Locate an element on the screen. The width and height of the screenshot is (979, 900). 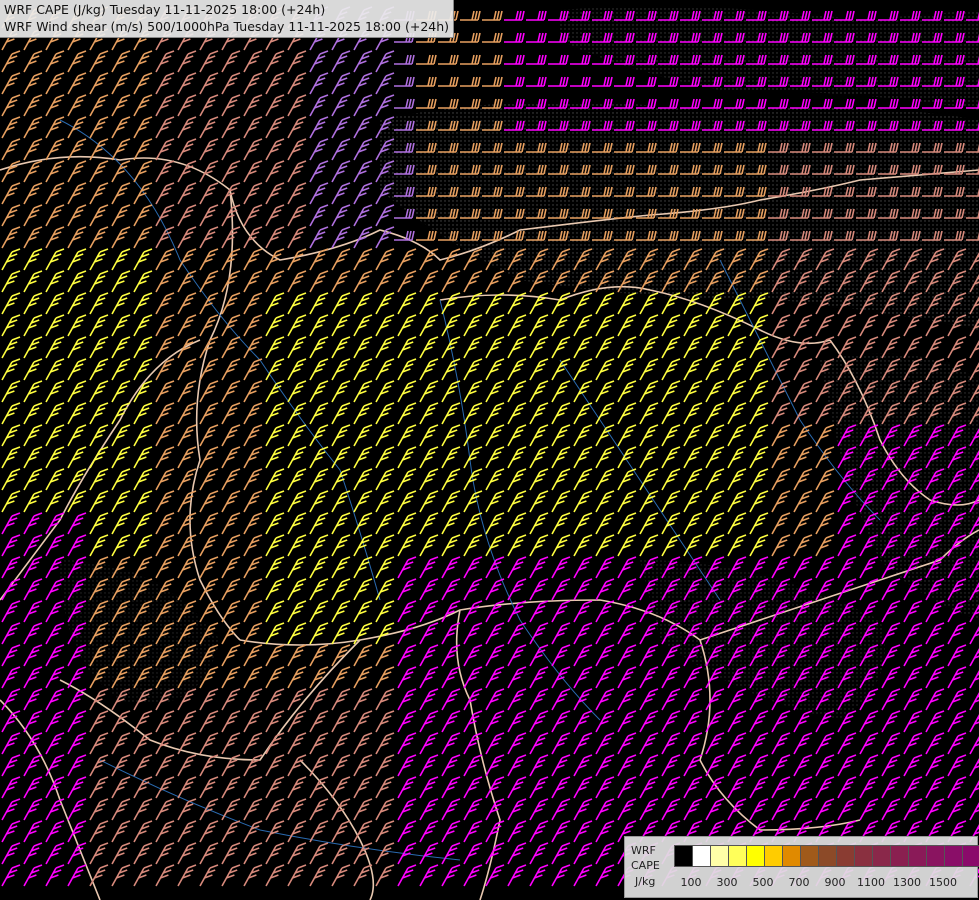
legend-unit: J/kg is located at coordinates (645, 881).